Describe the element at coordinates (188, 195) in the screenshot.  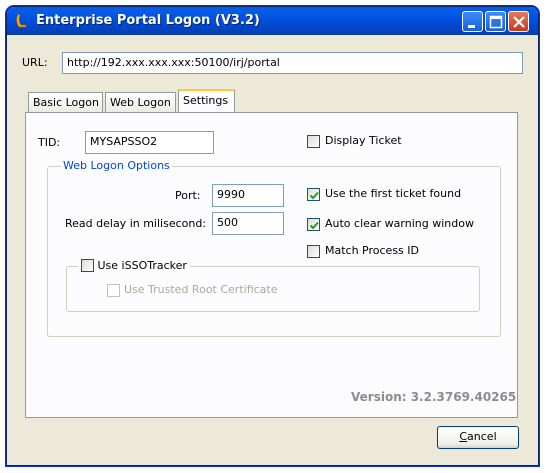
I see `port-label: Port:` at that location.